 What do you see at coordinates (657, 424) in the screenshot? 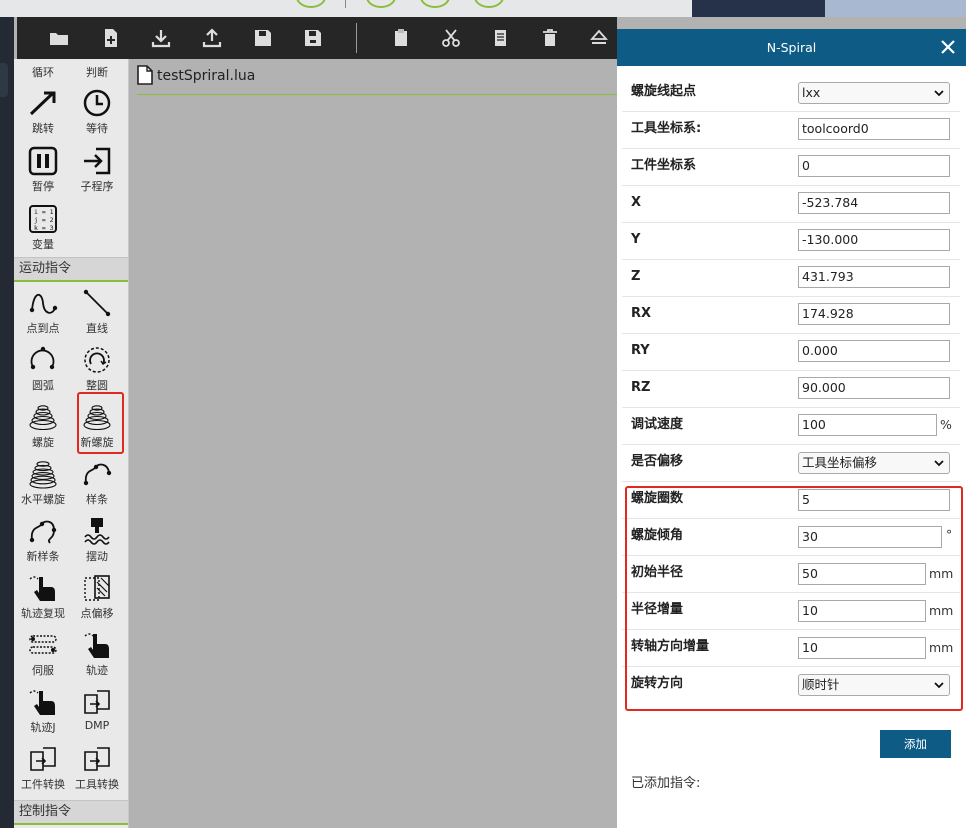
I see `field-label: 调试速度` at bounding box center [657, 424].